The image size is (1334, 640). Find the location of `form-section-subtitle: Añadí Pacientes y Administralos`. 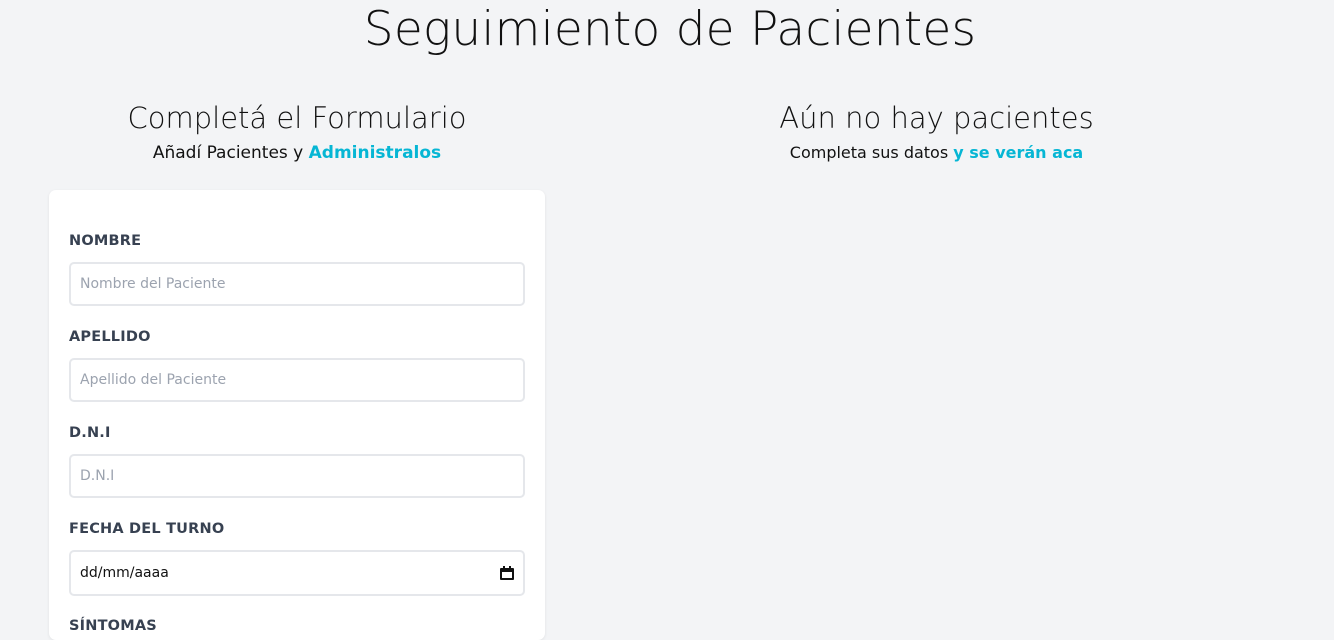

form-section-subtitle: Añadí Pacientes y Administralos is located at coordinates (297, 153).